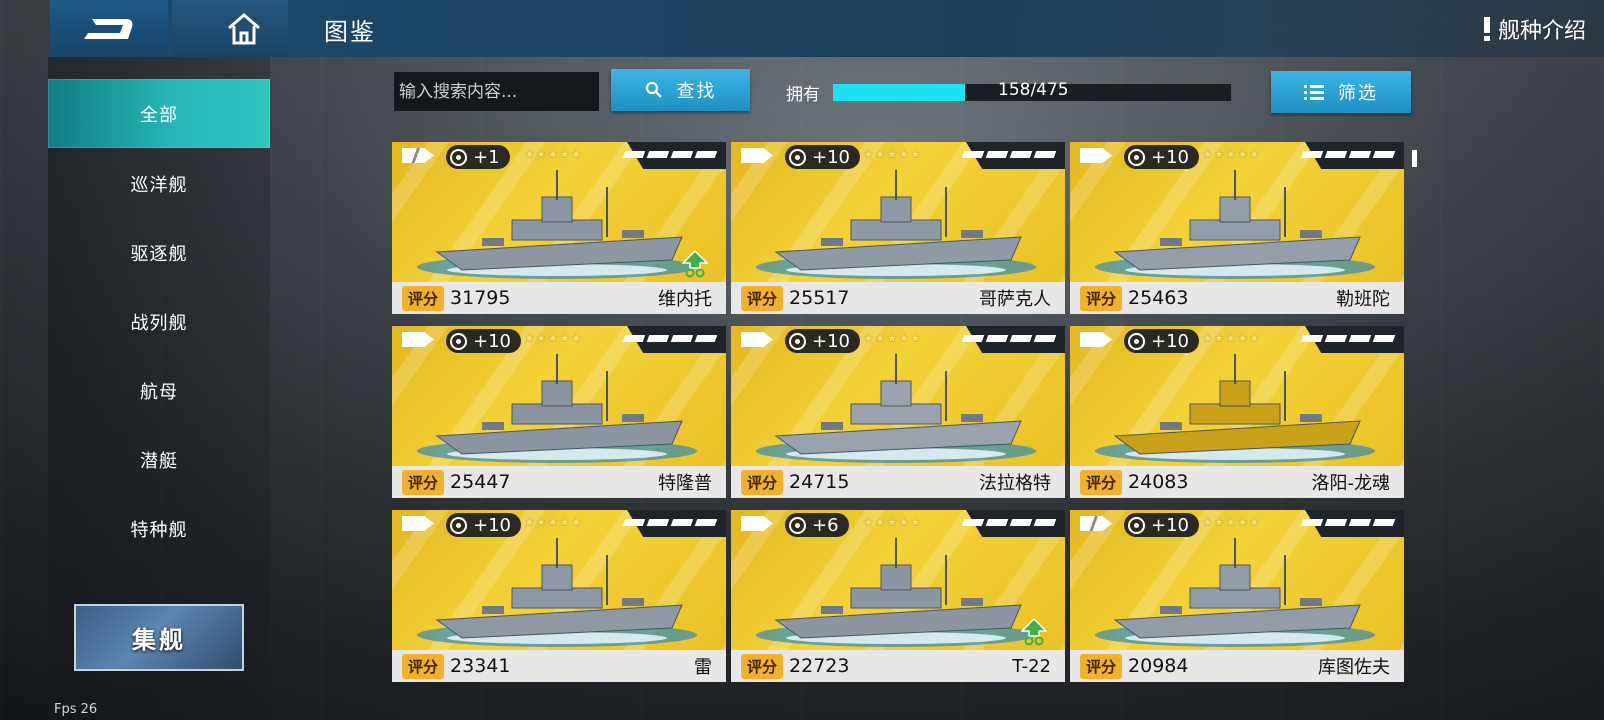  What do you see at coordinates (159, 390) in the screenshot?
I see `sidebar-item-carrier: 航母` at bounding box center [159, 390].